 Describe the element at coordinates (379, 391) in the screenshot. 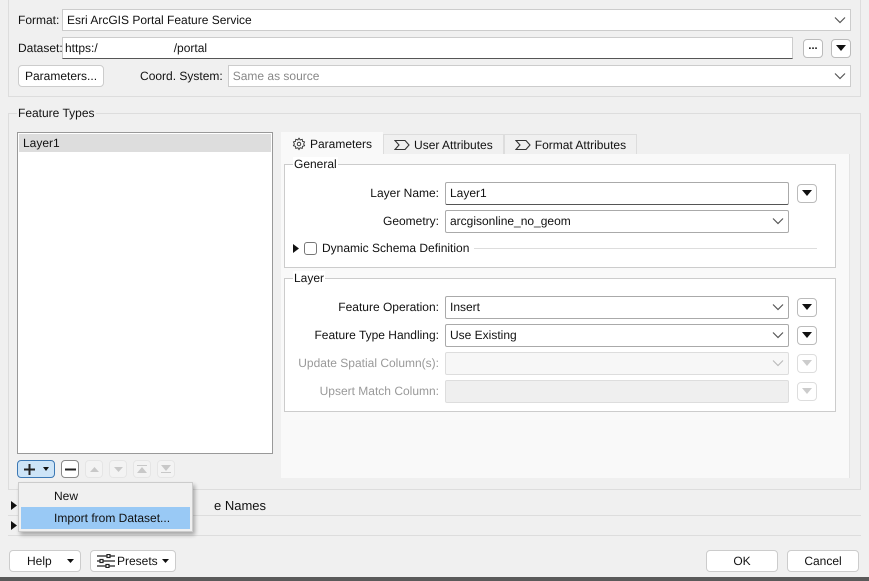

I see `field-label: Upsert Match Column:` at that location.